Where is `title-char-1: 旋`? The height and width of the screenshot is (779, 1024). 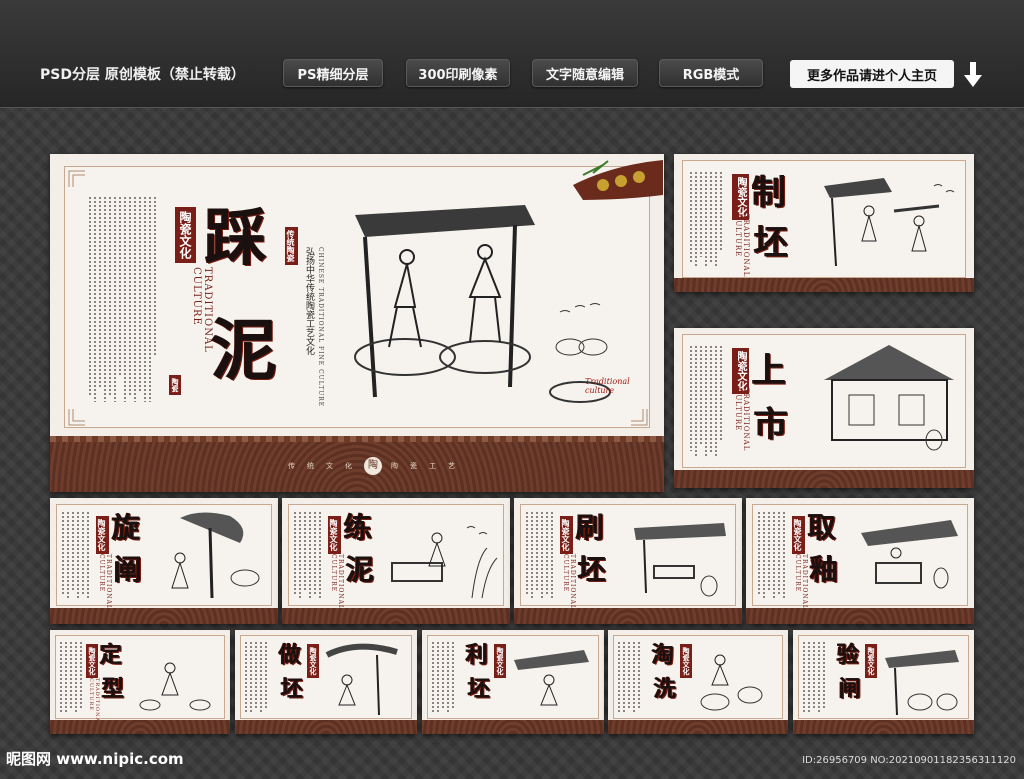 title-char-1: 旋 is located at coordinates (126, 527).